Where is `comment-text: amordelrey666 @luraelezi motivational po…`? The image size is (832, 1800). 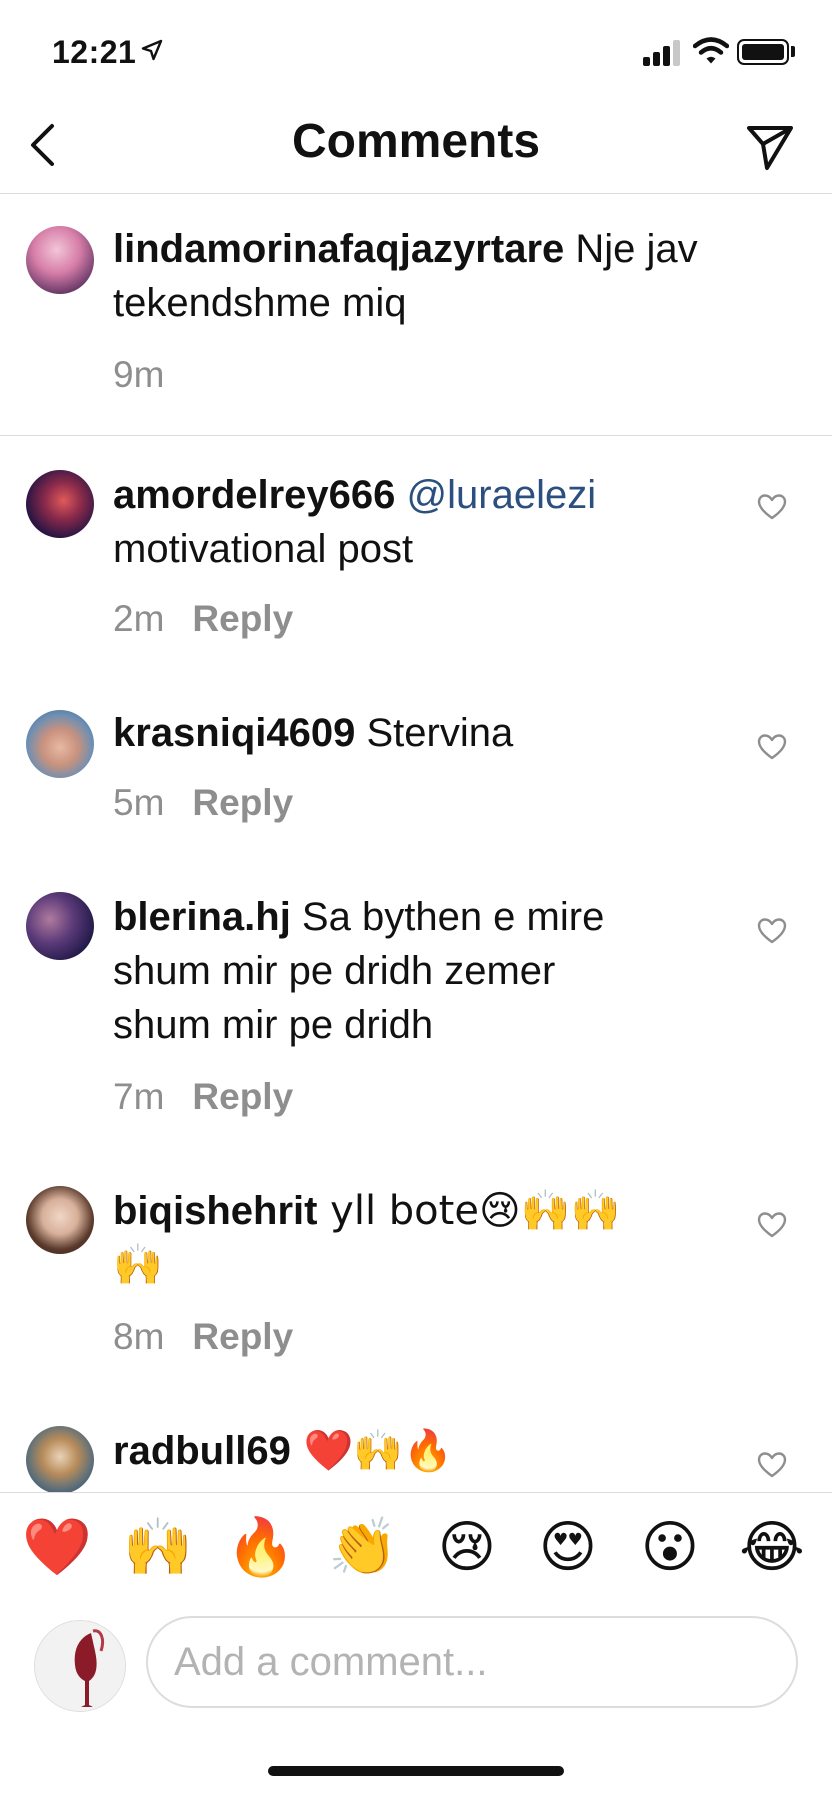
comment-text: amordelrey666 @luraelezi motivational po… is located at coordinates (354, 522).